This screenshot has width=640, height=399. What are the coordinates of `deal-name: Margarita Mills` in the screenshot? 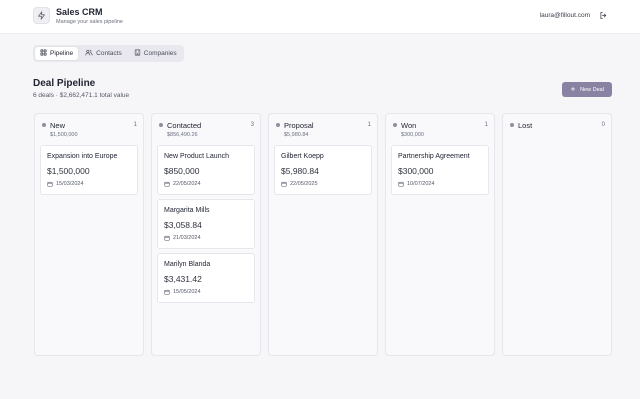 It's located at (187, 210).